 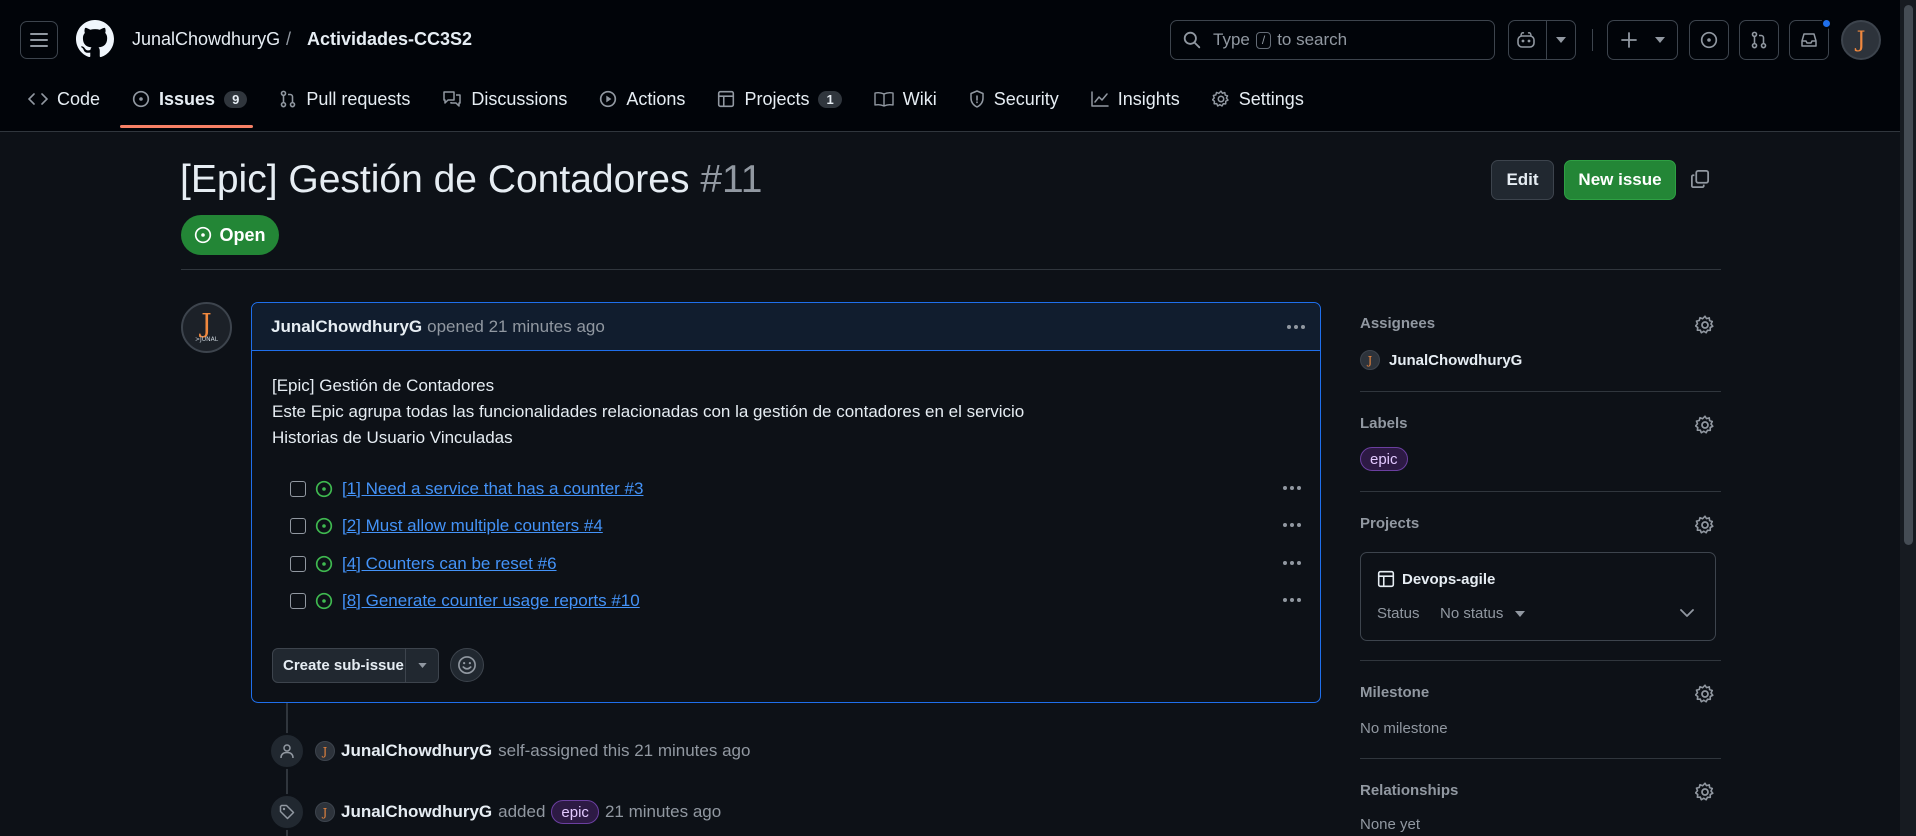 I want to click on shield-icon, so click(x=976, y=99).